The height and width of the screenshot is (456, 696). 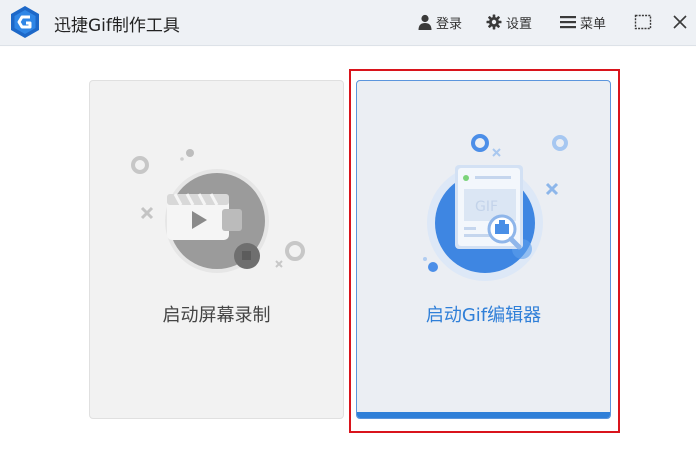 What do you see at coordinates (348, 23) in the screenshot?
I see `title-bar: 迅捷Gif制作工具 登录 设置 菜单` at bounding box center [348, 23].